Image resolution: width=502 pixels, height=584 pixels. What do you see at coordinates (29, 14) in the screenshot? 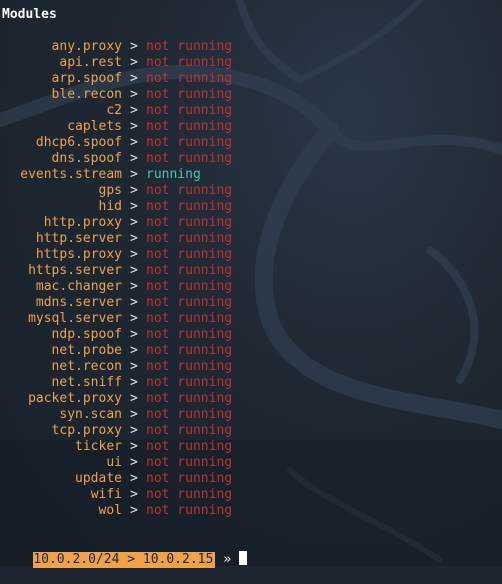
I see `modules-heading: Modules` at bounding box center [29, 14].